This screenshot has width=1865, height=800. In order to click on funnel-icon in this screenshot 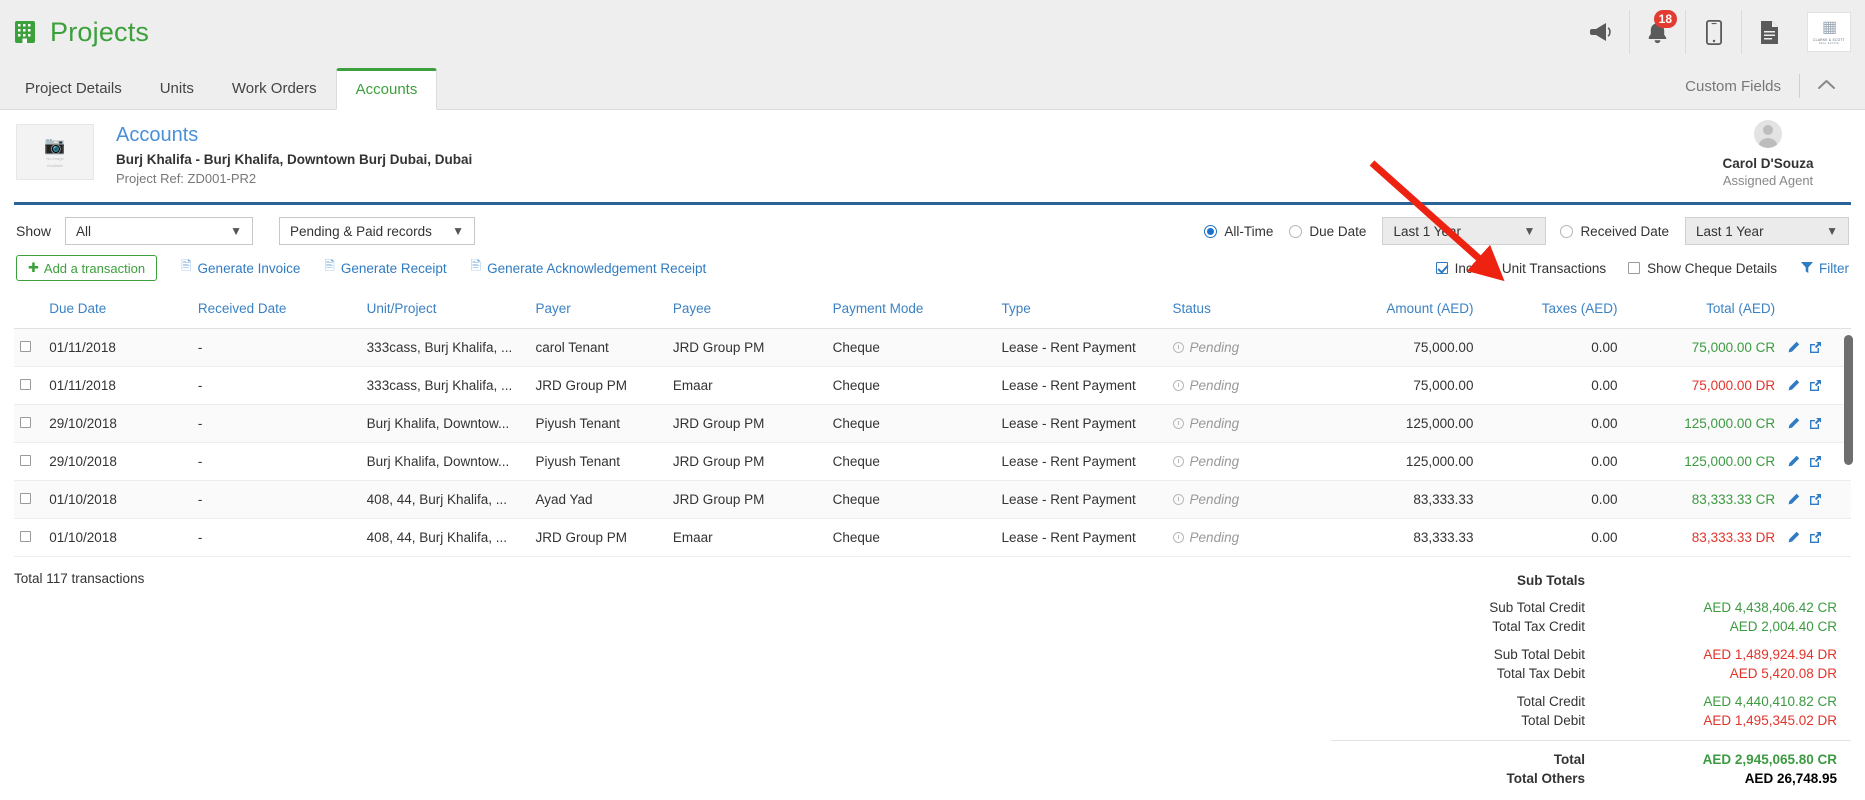, I will do `click(1807, 268)`.